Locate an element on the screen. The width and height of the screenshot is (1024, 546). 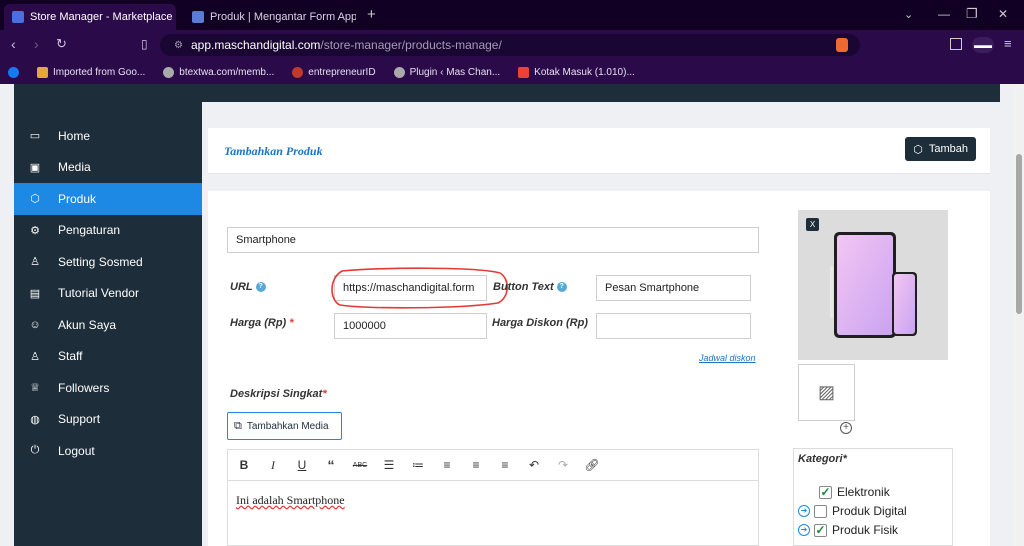
bookmark-label: entrepreneurID is located at coordinates (342, 72).